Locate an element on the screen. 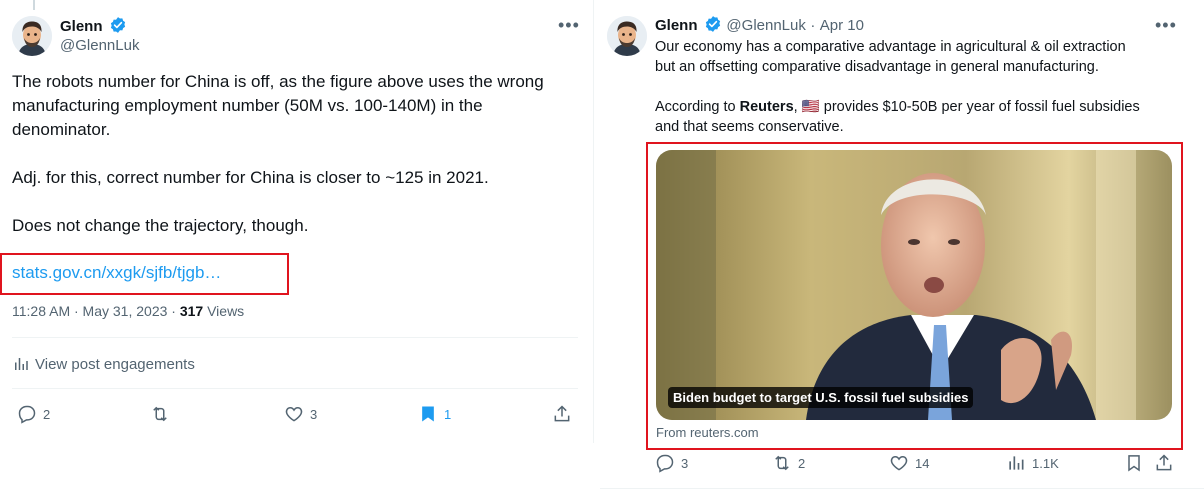 The image size is (1204, 497). tweet-meta: 11:28 AM · May 31, 2023 · 317 Views is located at coordinates (128, 311).